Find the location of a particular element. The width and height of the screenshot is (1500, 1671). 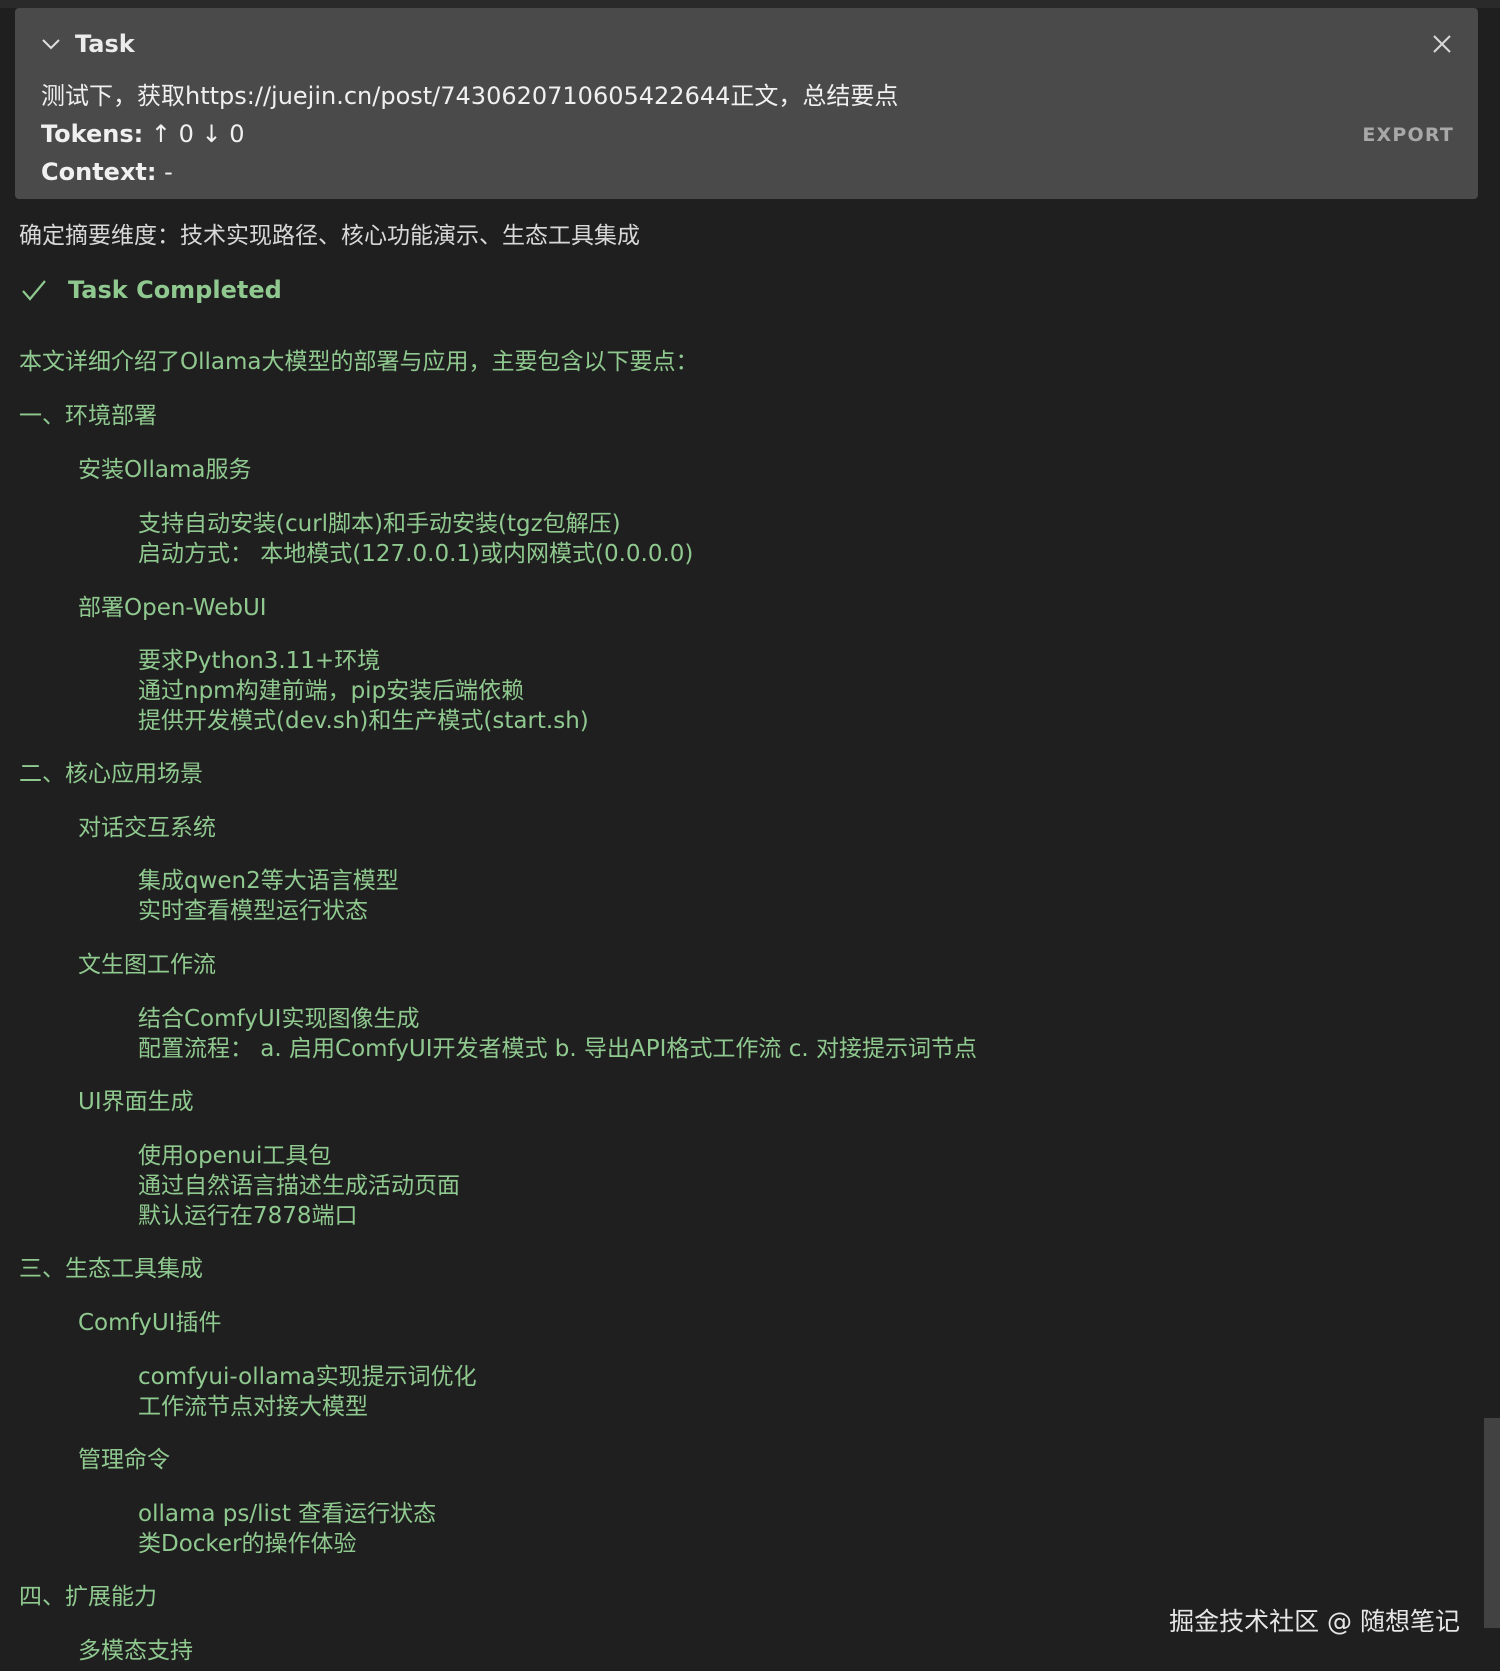

section-heading: 一、环境部署 is located at coordinates (88, 416).